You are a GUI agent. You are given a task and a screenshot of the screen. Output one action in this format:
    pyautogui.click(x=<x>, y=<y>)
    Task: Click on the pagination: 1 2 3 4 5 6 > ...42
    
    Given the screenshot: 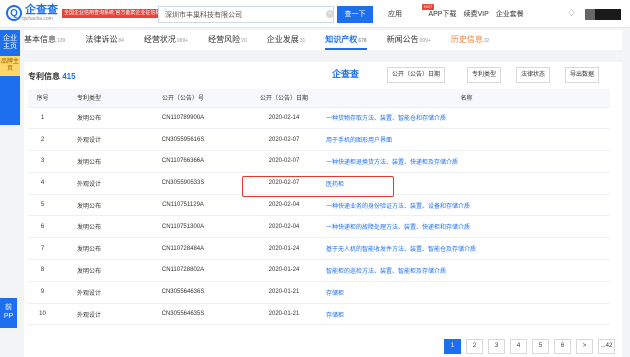 What is the action you would take?
    pyautogui.click(x=529, y=346)
    